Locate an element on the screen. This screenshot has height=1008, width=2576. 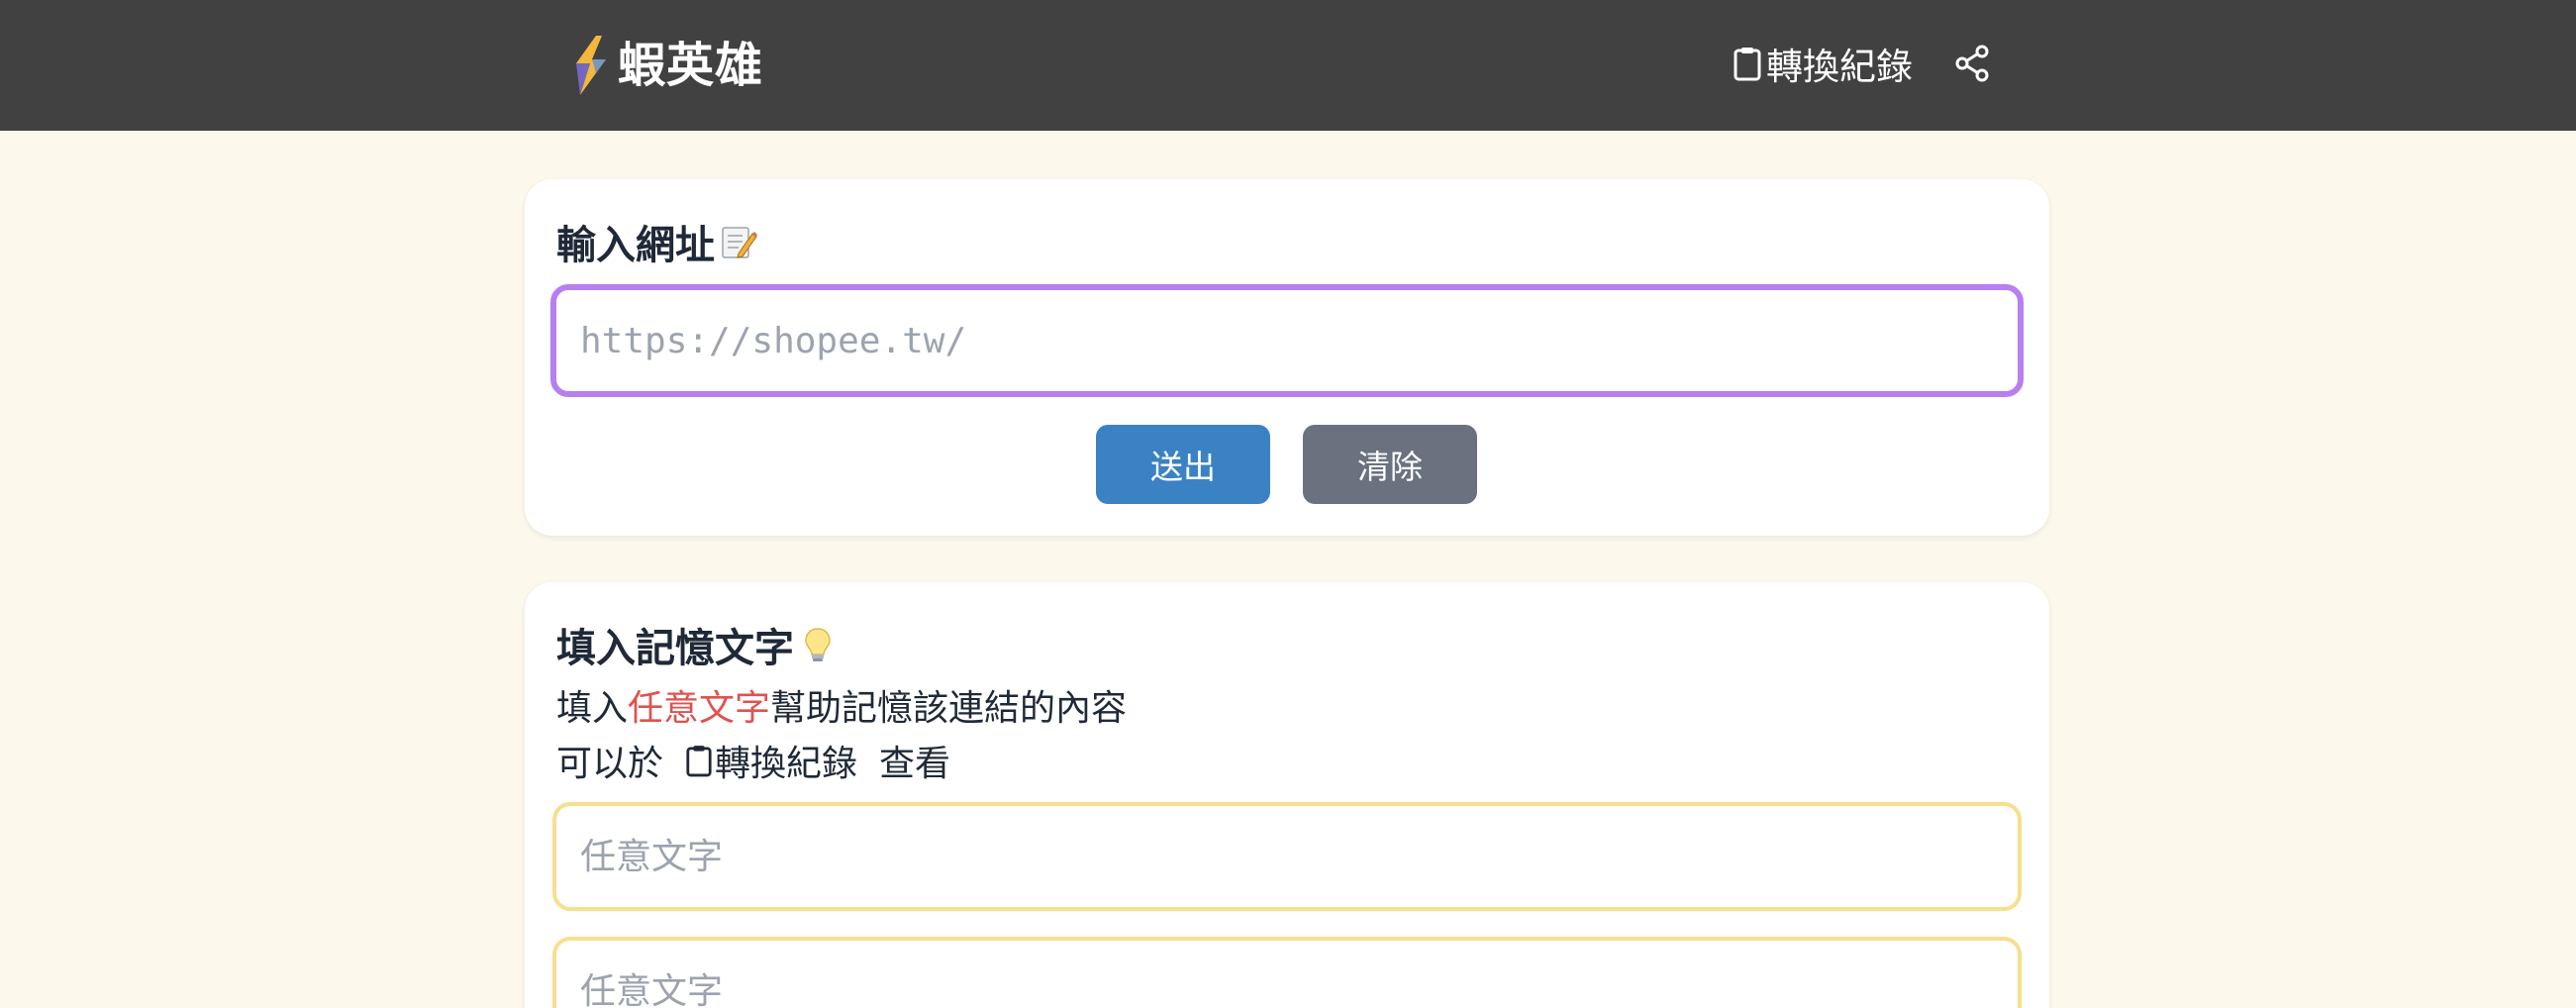
memo-history-hint: 可以於 轉換紀錄 查看 is located at coordinates (753, 760).